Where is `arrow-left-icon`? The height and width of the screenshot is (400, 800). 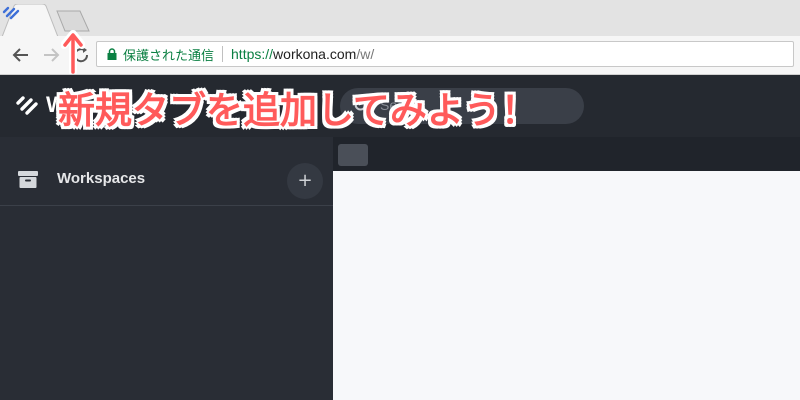
arrow-left-icon is located at coordinates (20, 55).